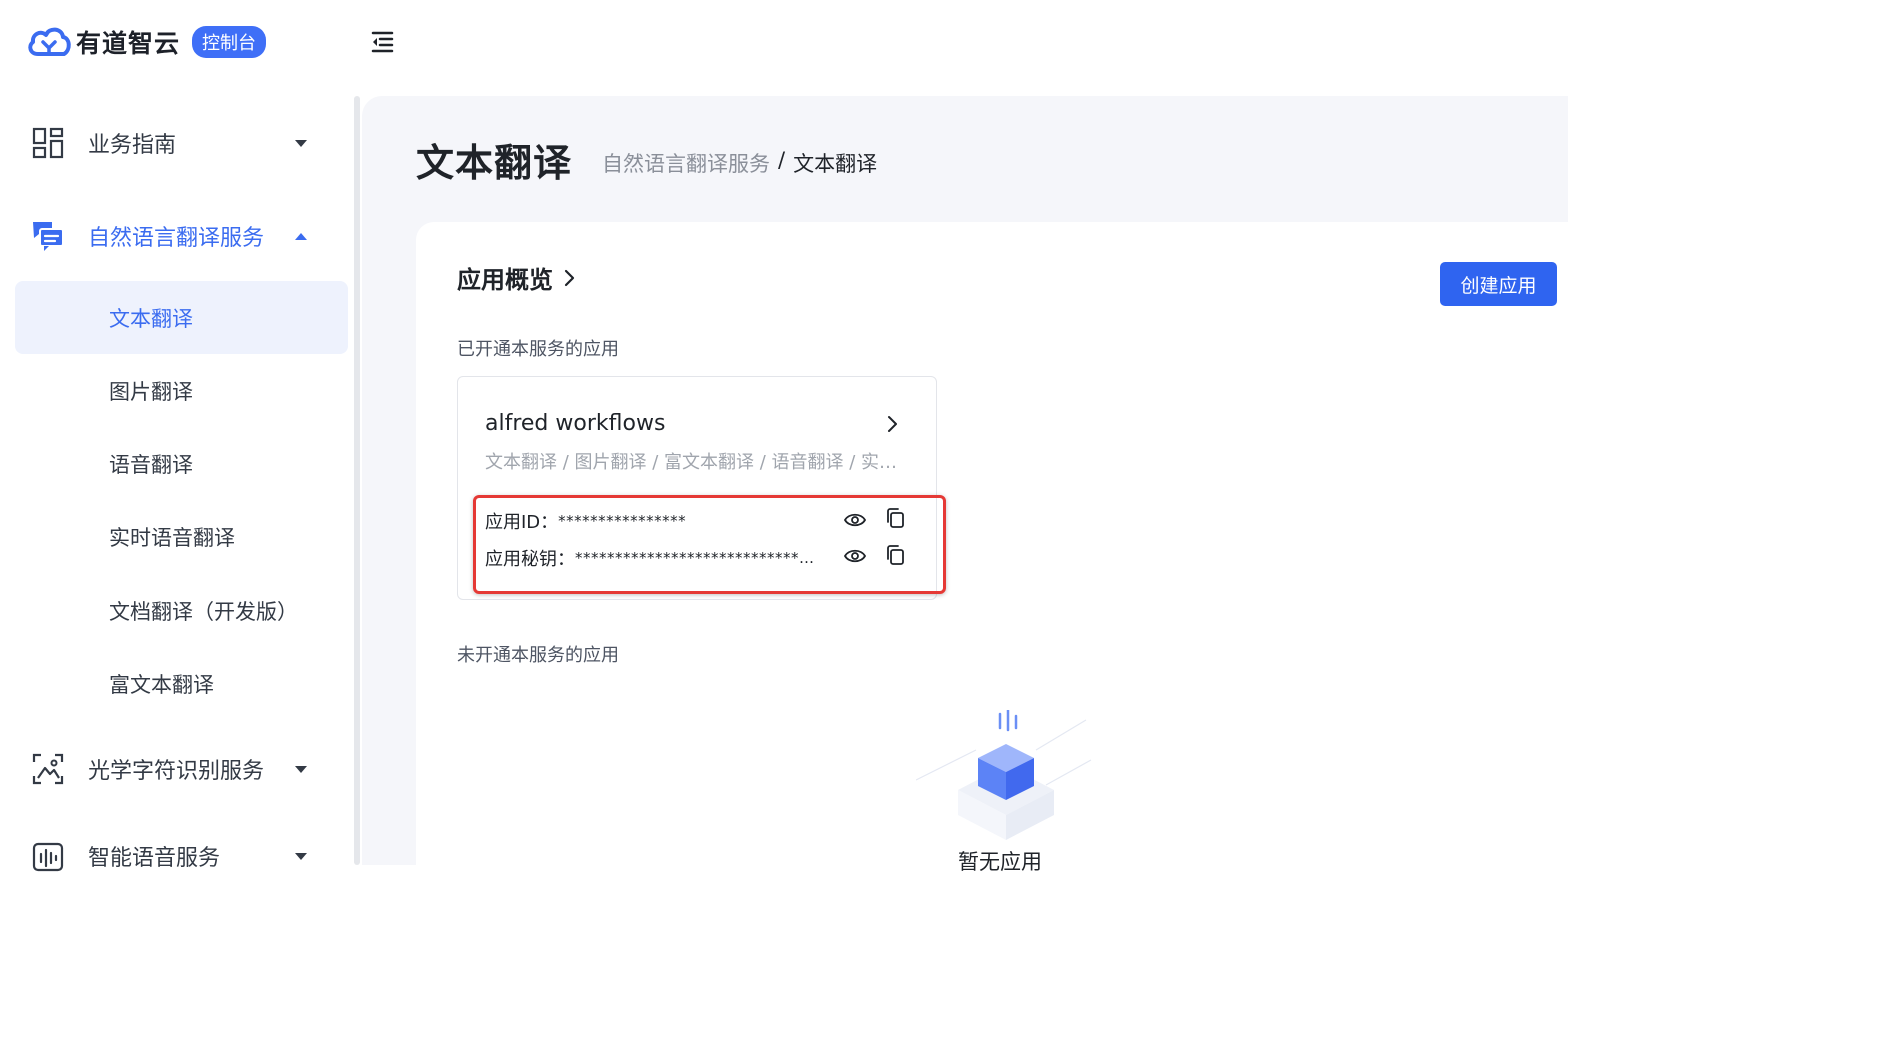  Describe the element at coordinates (522, 522) in the screenshot. I see `app-id-label: 应用ID：` at that location.